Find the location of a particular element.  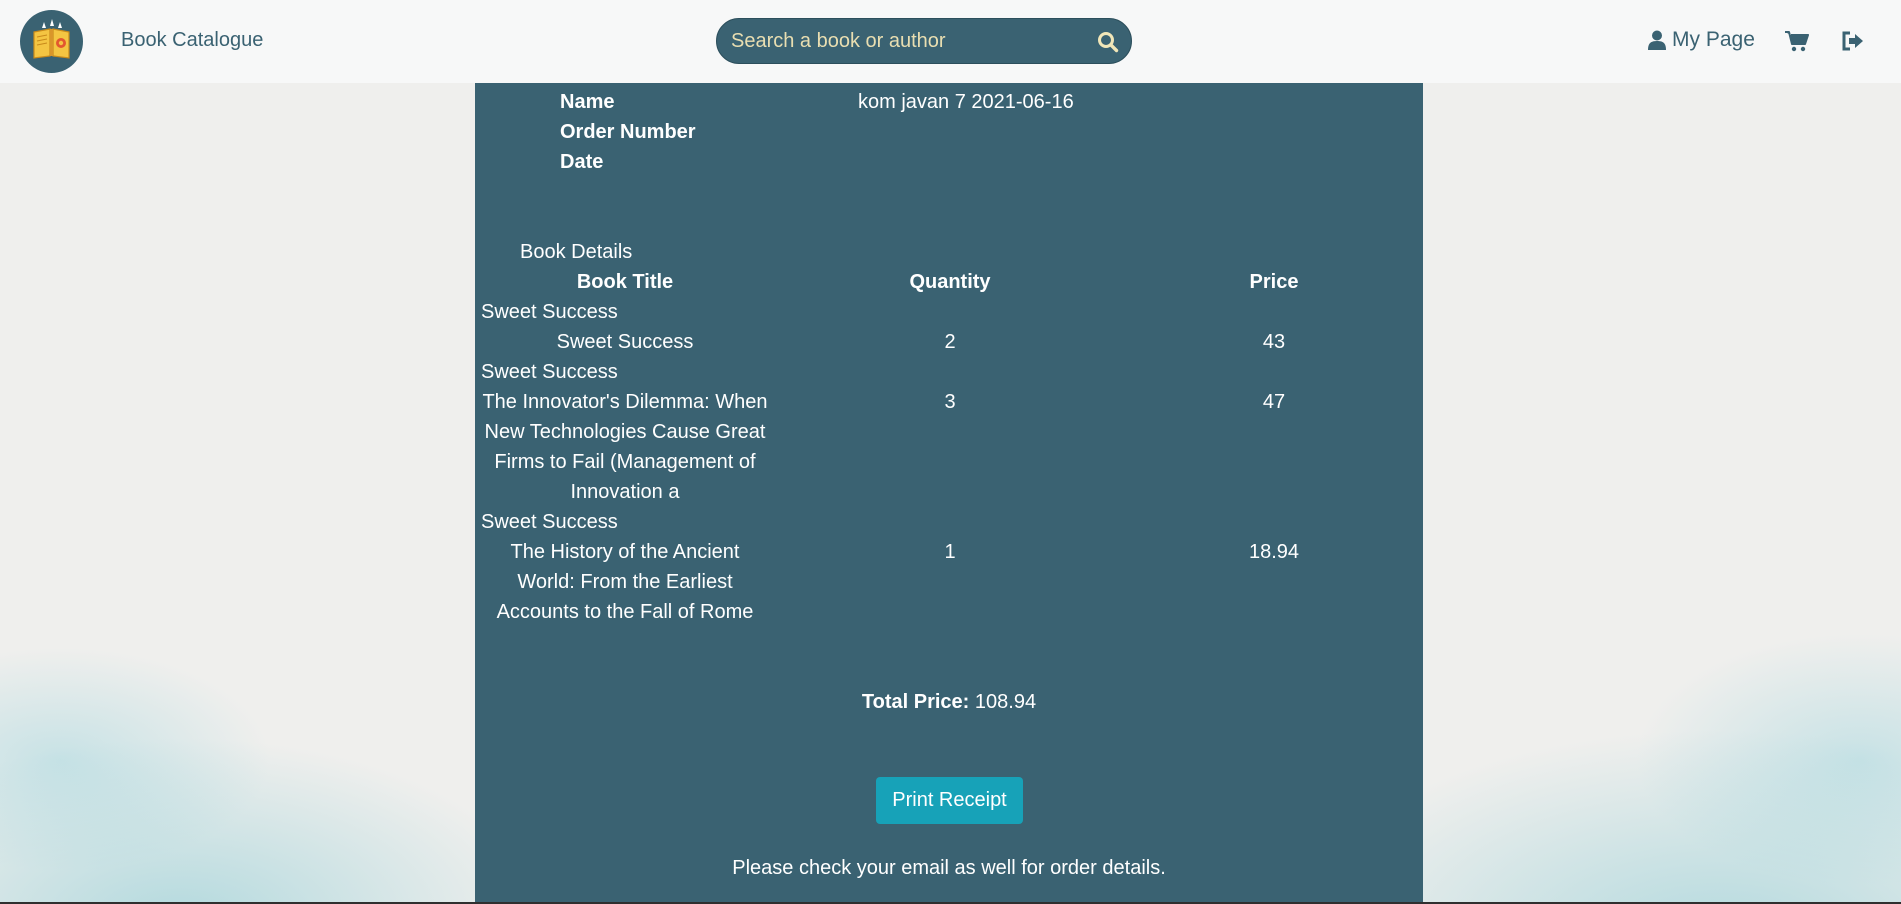

item-title-line: Firms to Fail (Management of is located at coordinates (625, 462).